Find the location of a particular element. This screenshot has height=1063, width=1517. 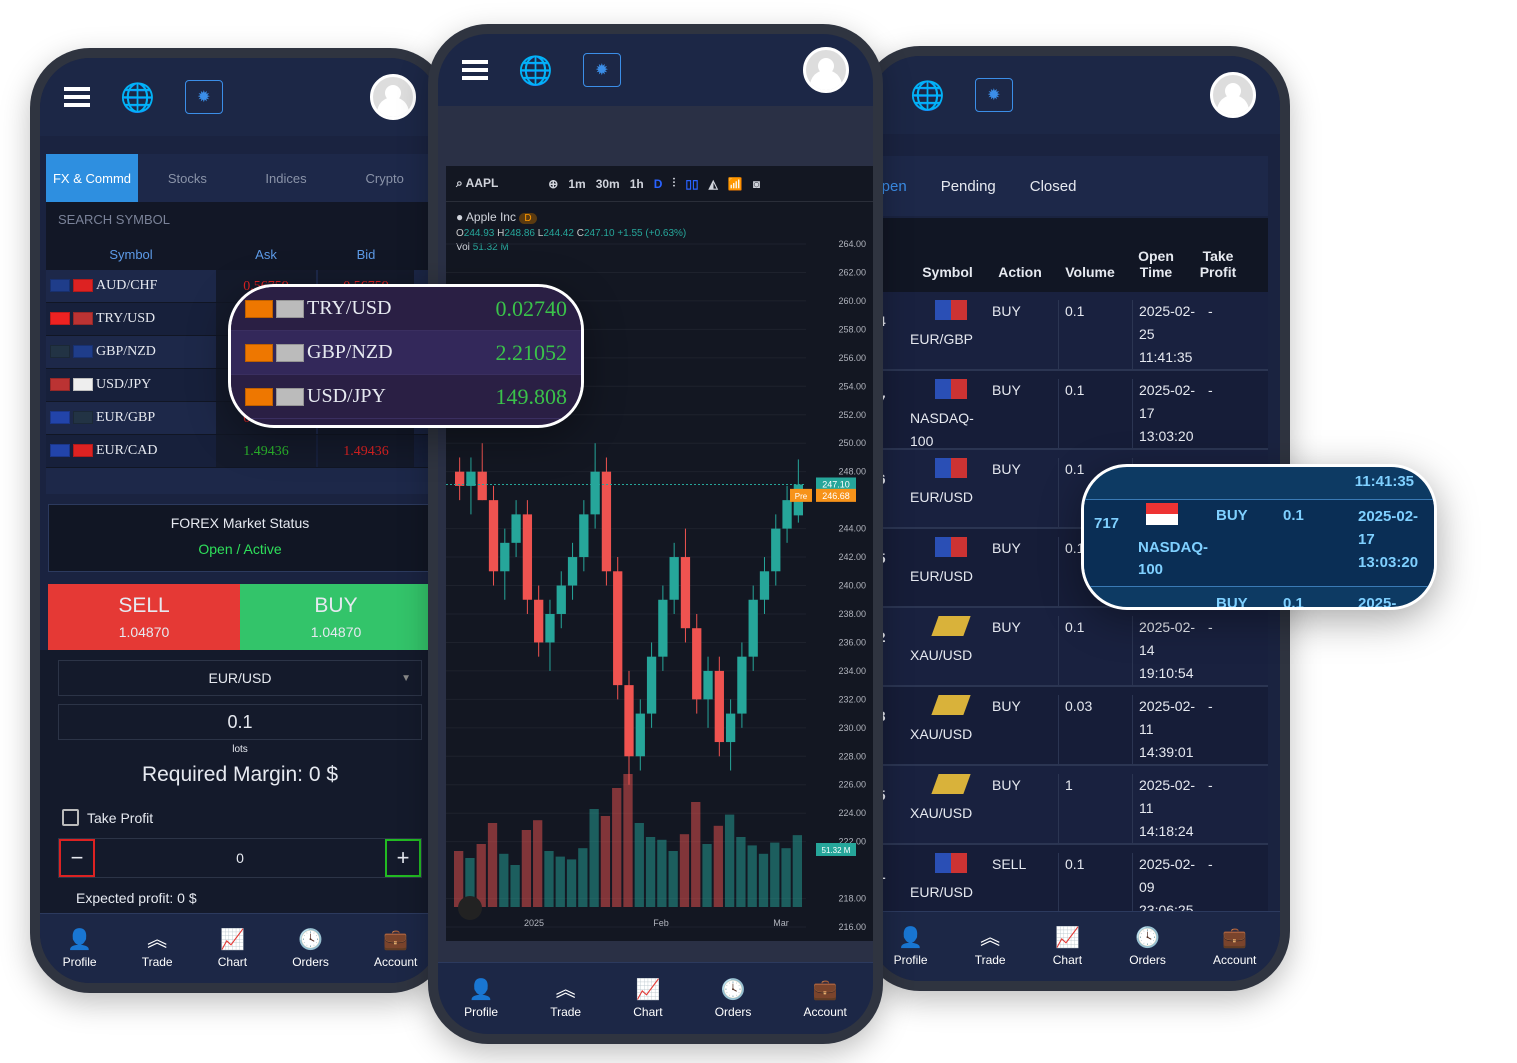

take-profit-row: Take Profit is located at coordinates (240, 817).